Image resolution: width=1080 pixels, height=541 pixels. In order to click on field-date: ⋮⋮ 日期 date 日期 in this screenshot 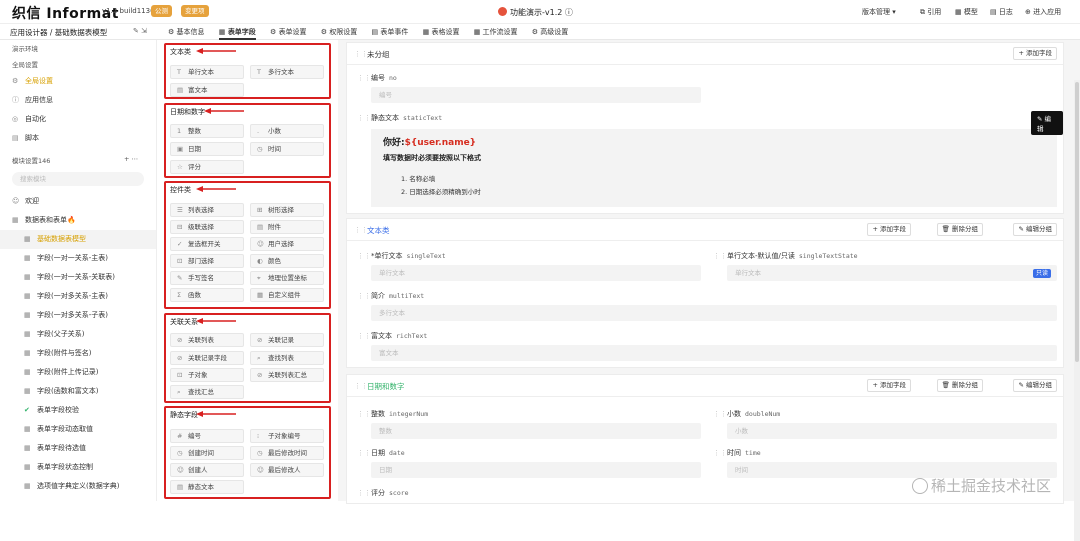, I will do `click(529, 463)`.